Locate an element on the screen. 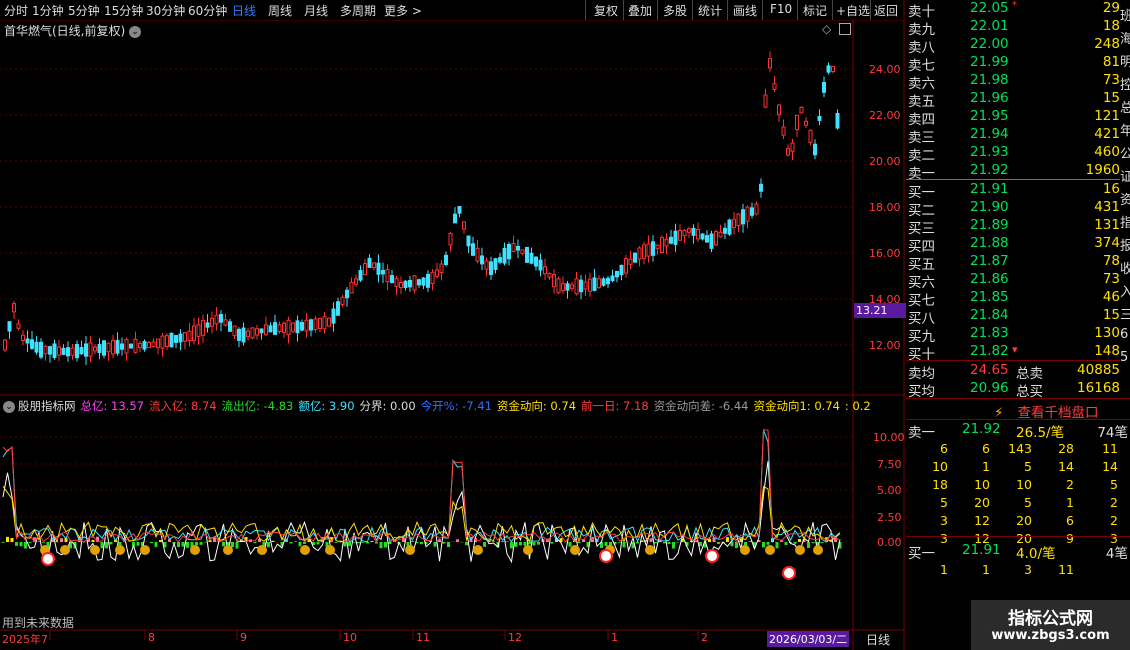  chart-title-text: 首华燃气(日线,前复权) is located at coordinates (65, 31).